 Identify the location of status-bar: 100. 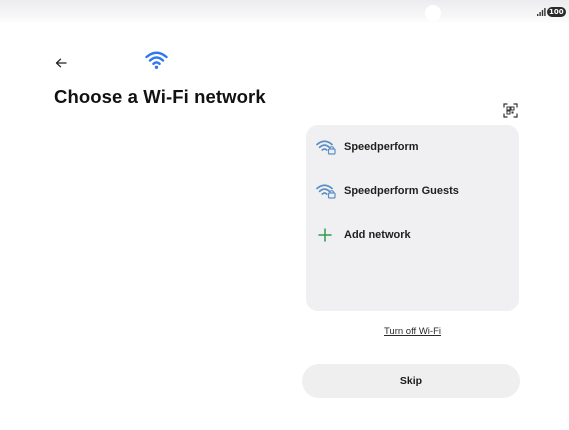
(284, 12).